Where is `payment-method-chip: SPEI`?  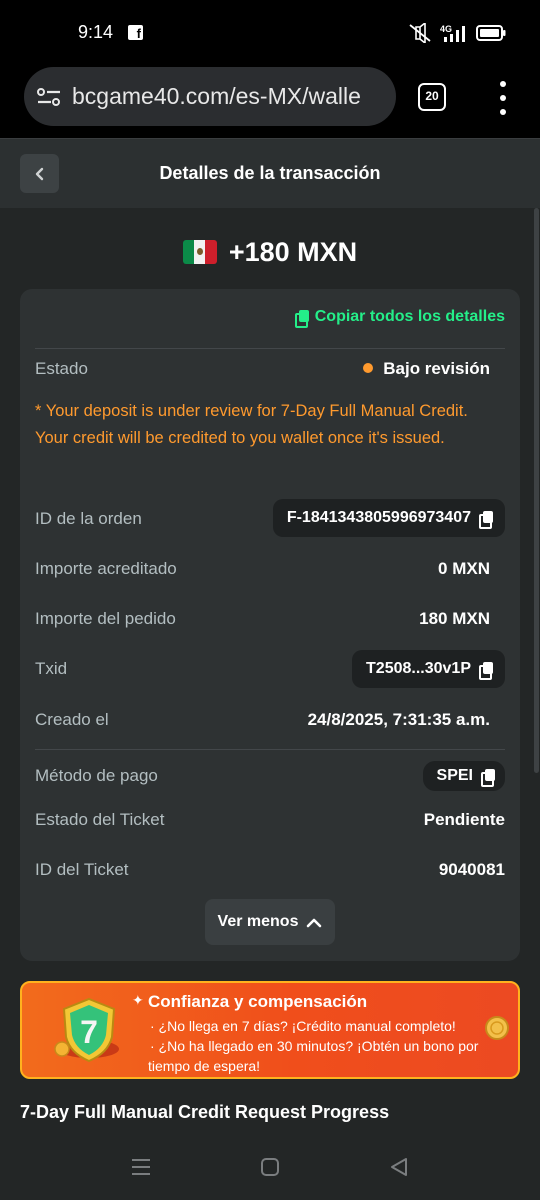
payment-method-chip: SPEI is located at coordinates (463, 776).